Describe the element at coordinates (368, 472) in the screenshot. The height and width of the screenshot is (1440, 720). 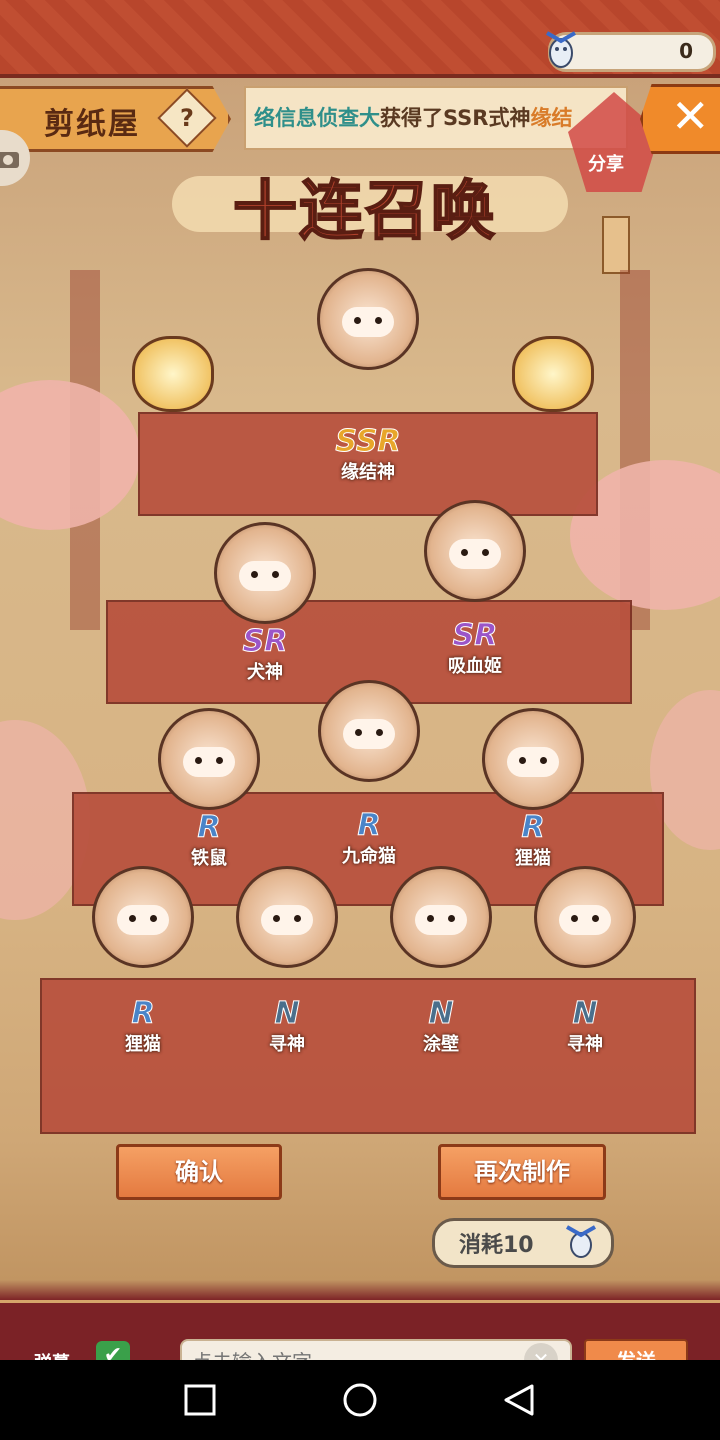
I see `shikigami-name: 缘结神` at that location.